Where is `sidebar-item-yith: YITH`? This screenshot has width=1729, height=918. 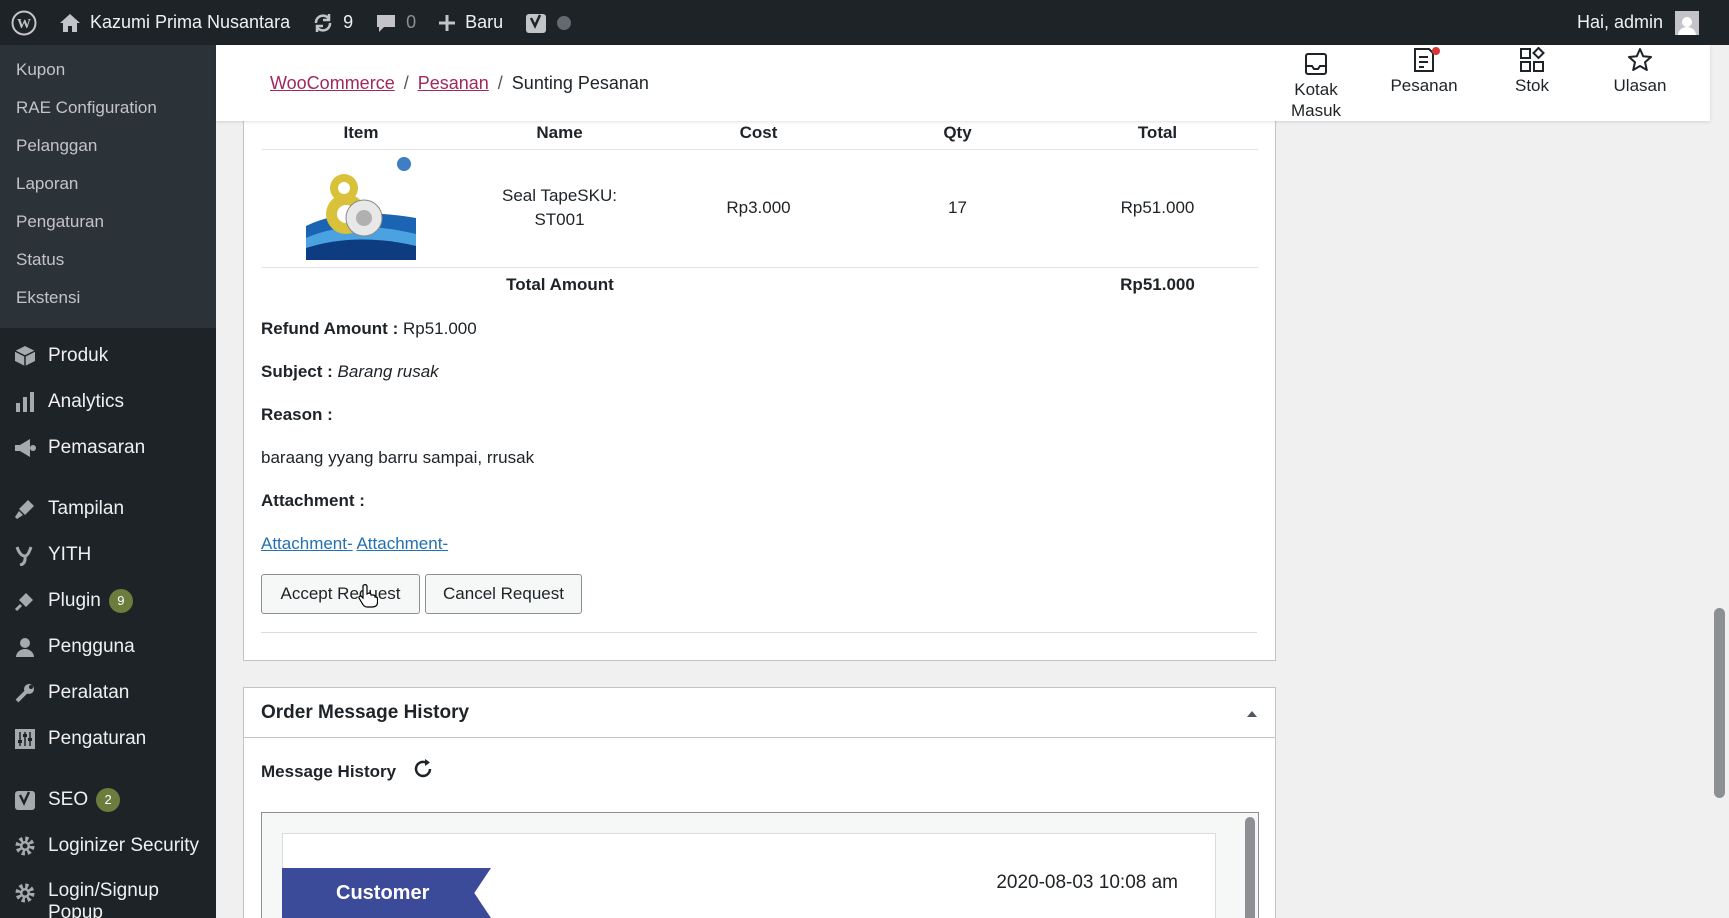 sidebar-item-yith: YITH is located at coordinates (108, 555).